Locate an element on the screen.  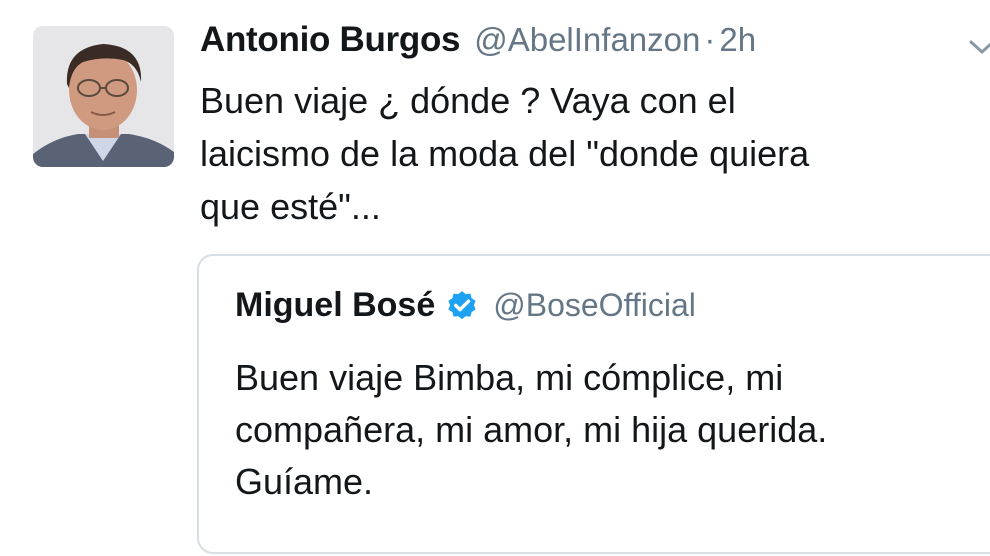
author-avatar is located at coordinates (103, 96).